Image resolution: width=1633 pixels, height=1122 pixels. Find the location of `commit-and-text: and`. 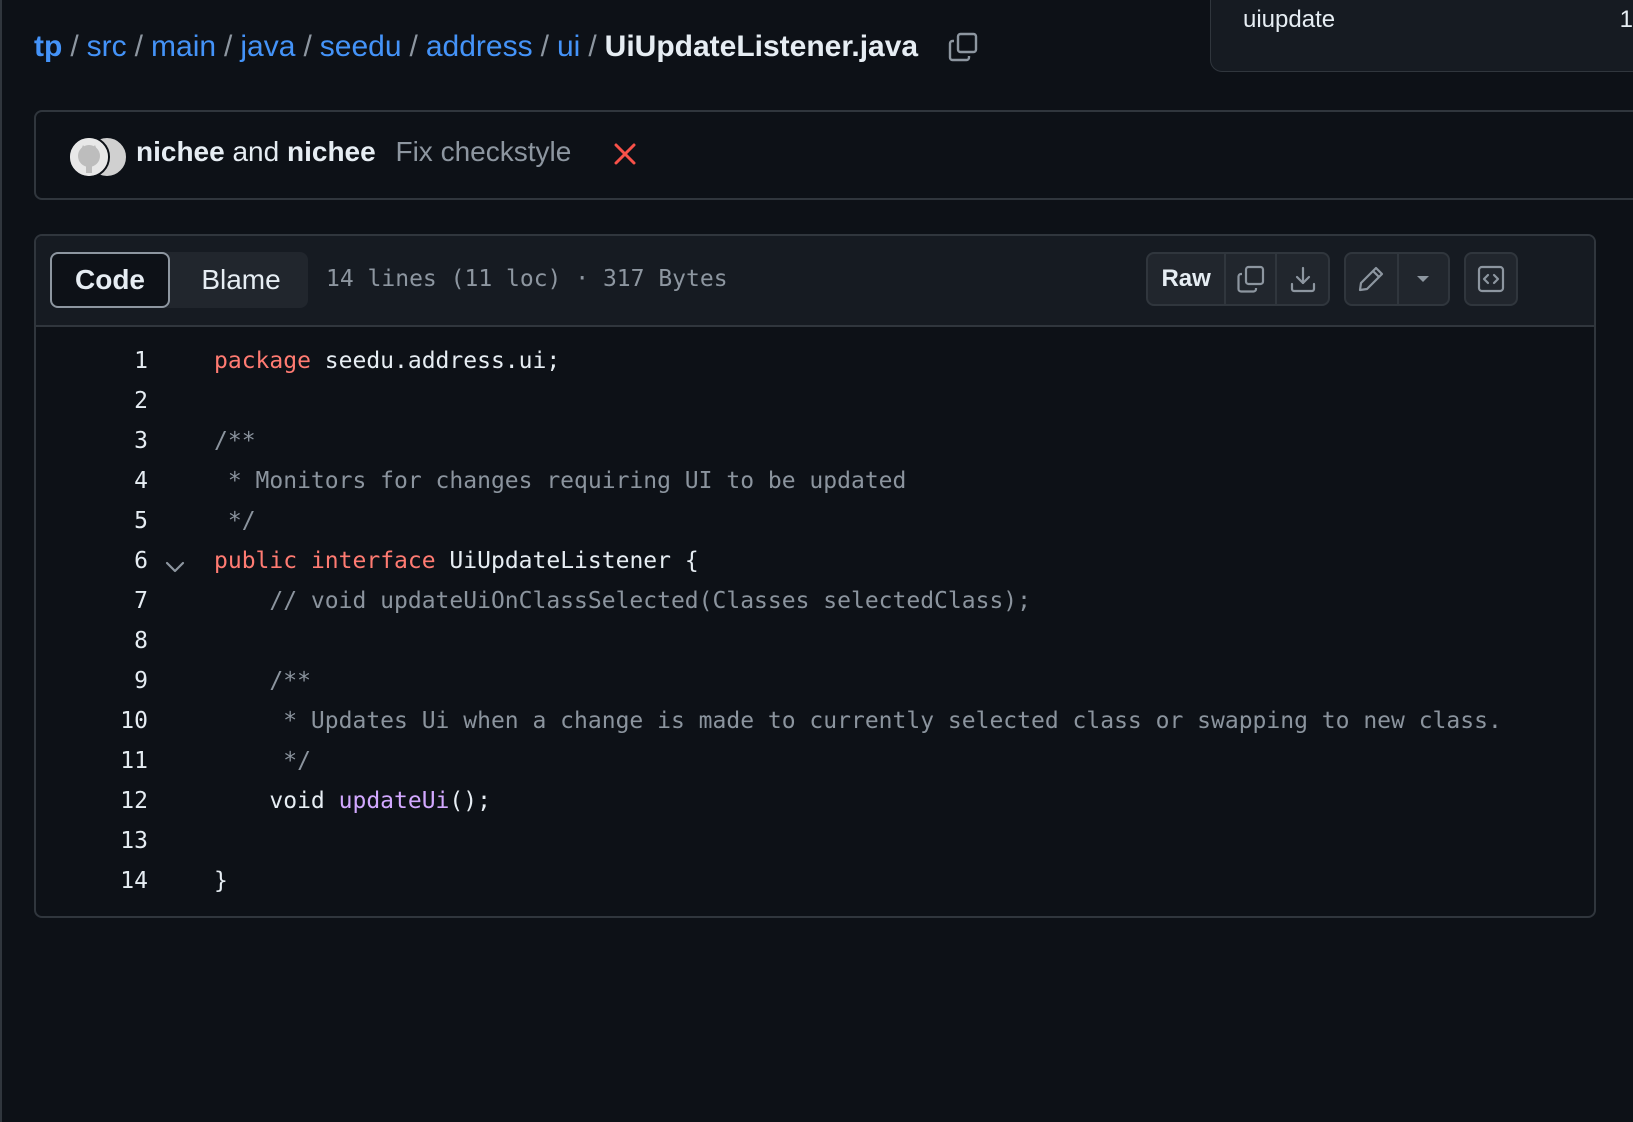

commit-and-text: and is located at coordinates (256, 151).